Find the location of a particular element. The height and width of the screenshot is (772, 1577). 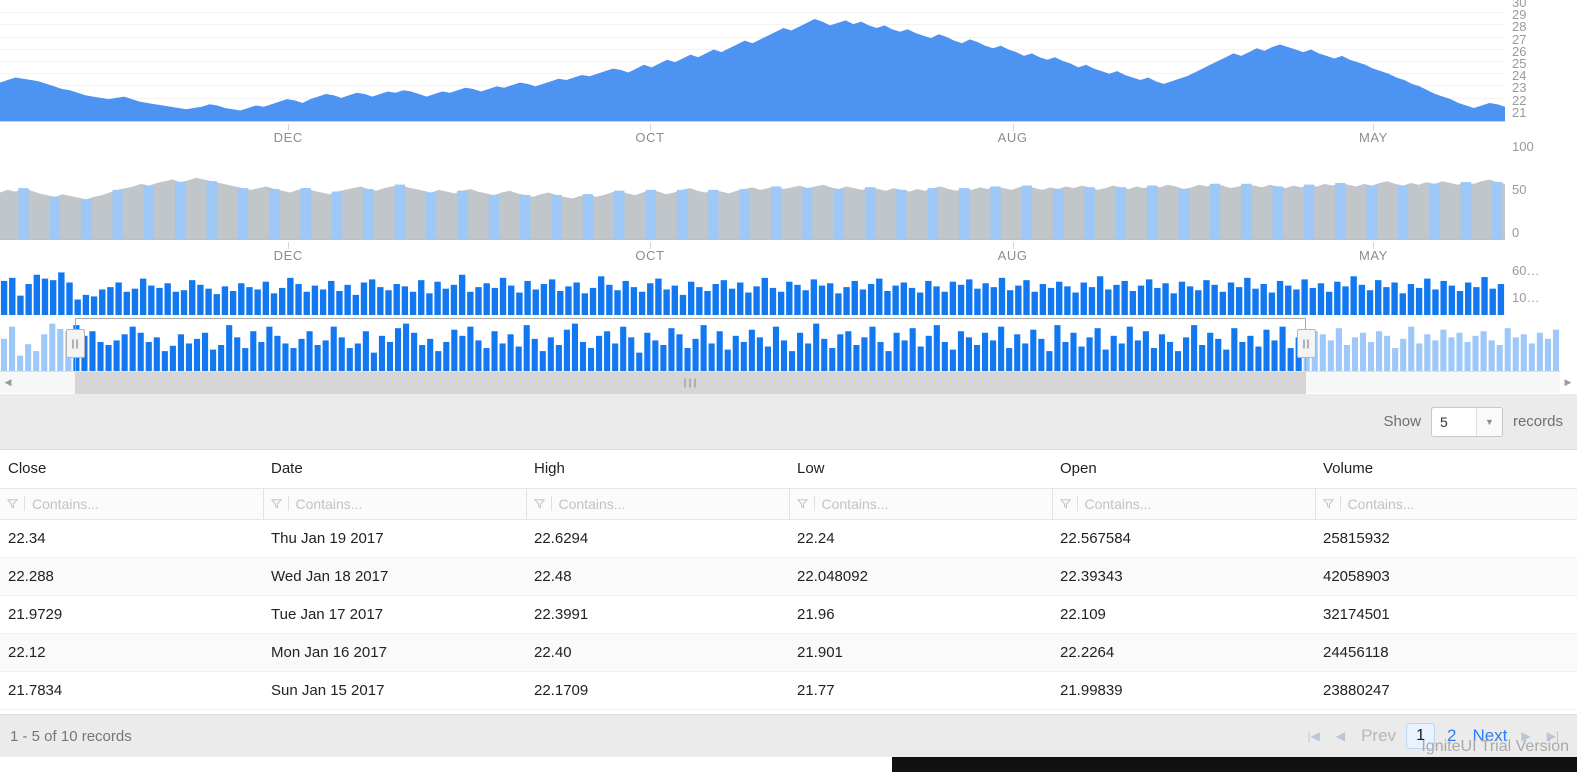

cell-volume: 42058903 is located at coordinates (1446, 576).